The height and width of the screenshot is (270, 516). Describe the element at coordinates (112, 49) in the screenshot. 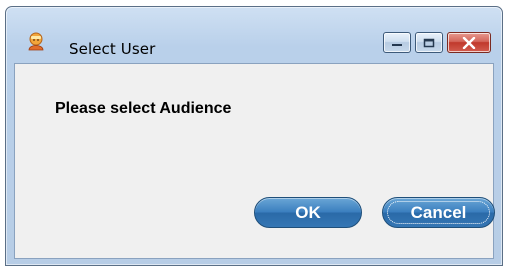

I see `window-title: Select User` at that location.